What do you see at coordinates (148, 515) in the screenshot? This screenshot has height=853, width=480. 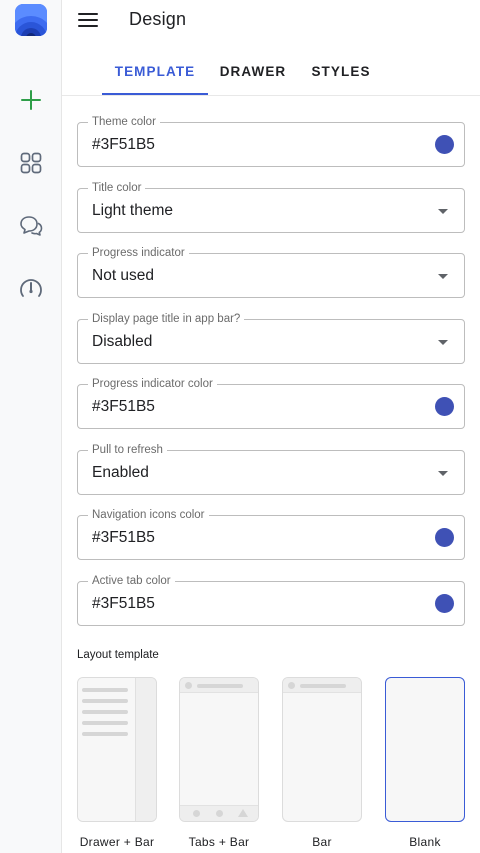 I see `field-label: Navigation icons color` at bounding box center [148, 515].